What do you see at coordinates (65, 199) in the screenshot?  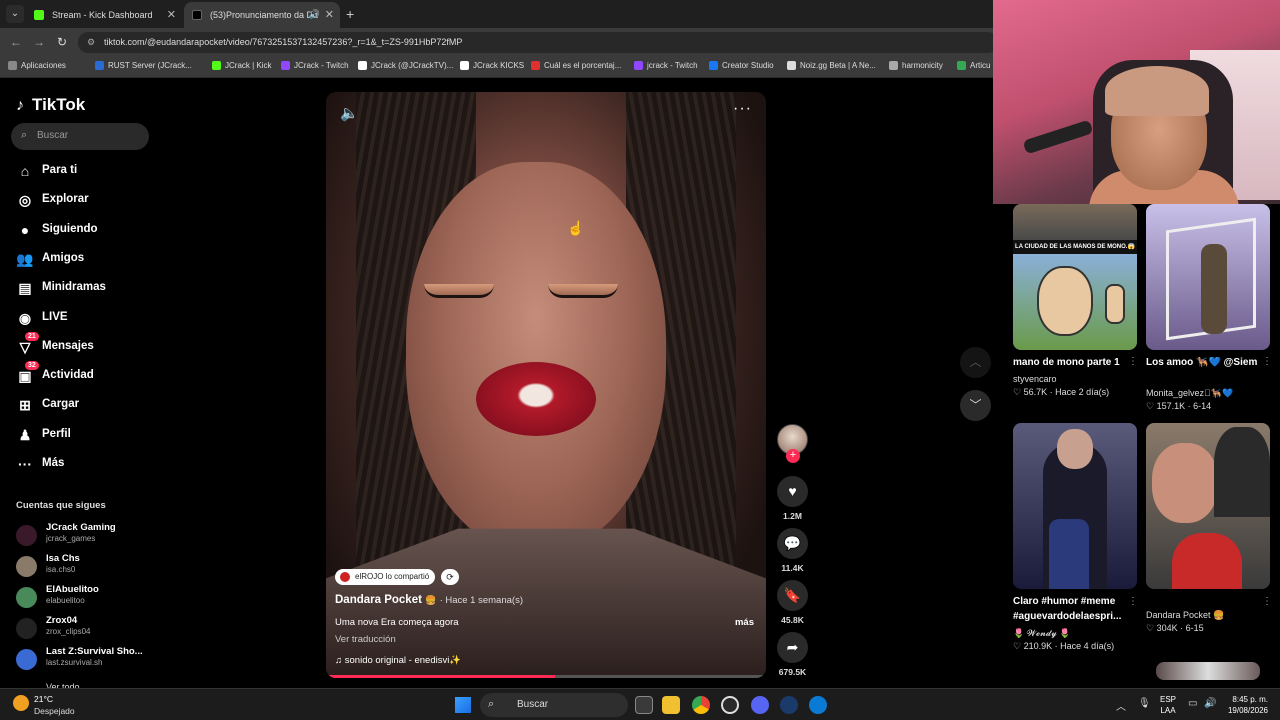 I see `nav-label: Explorar` at bounding box center [65, 199].